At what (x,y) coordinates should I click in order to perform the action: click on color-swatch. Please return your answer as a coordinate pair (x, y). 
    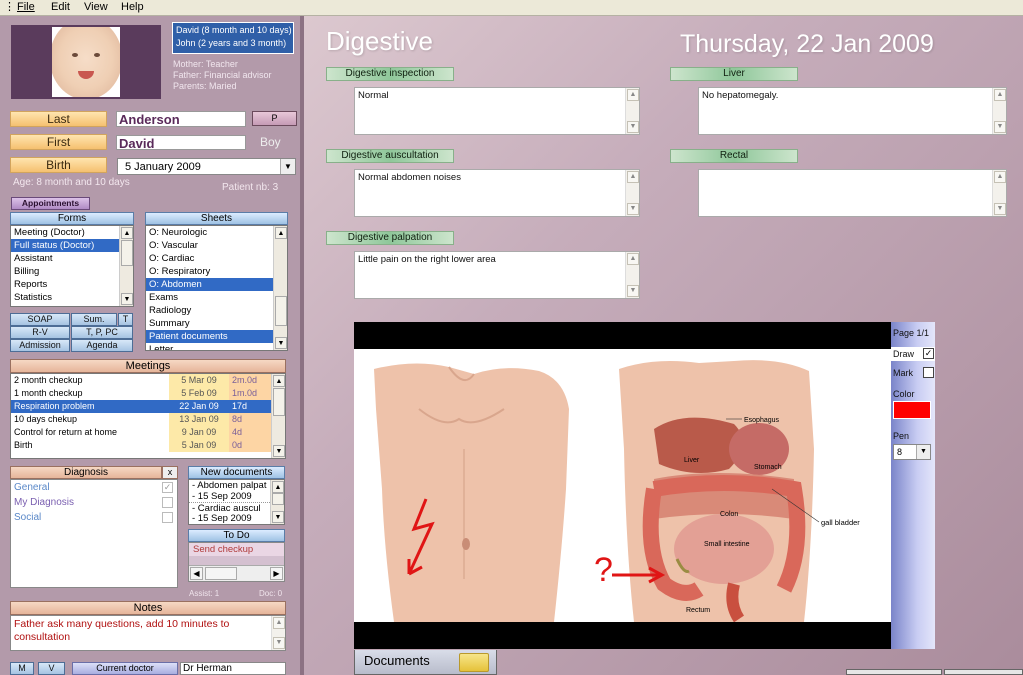
    Looking at the image, I should click on (912, 410).